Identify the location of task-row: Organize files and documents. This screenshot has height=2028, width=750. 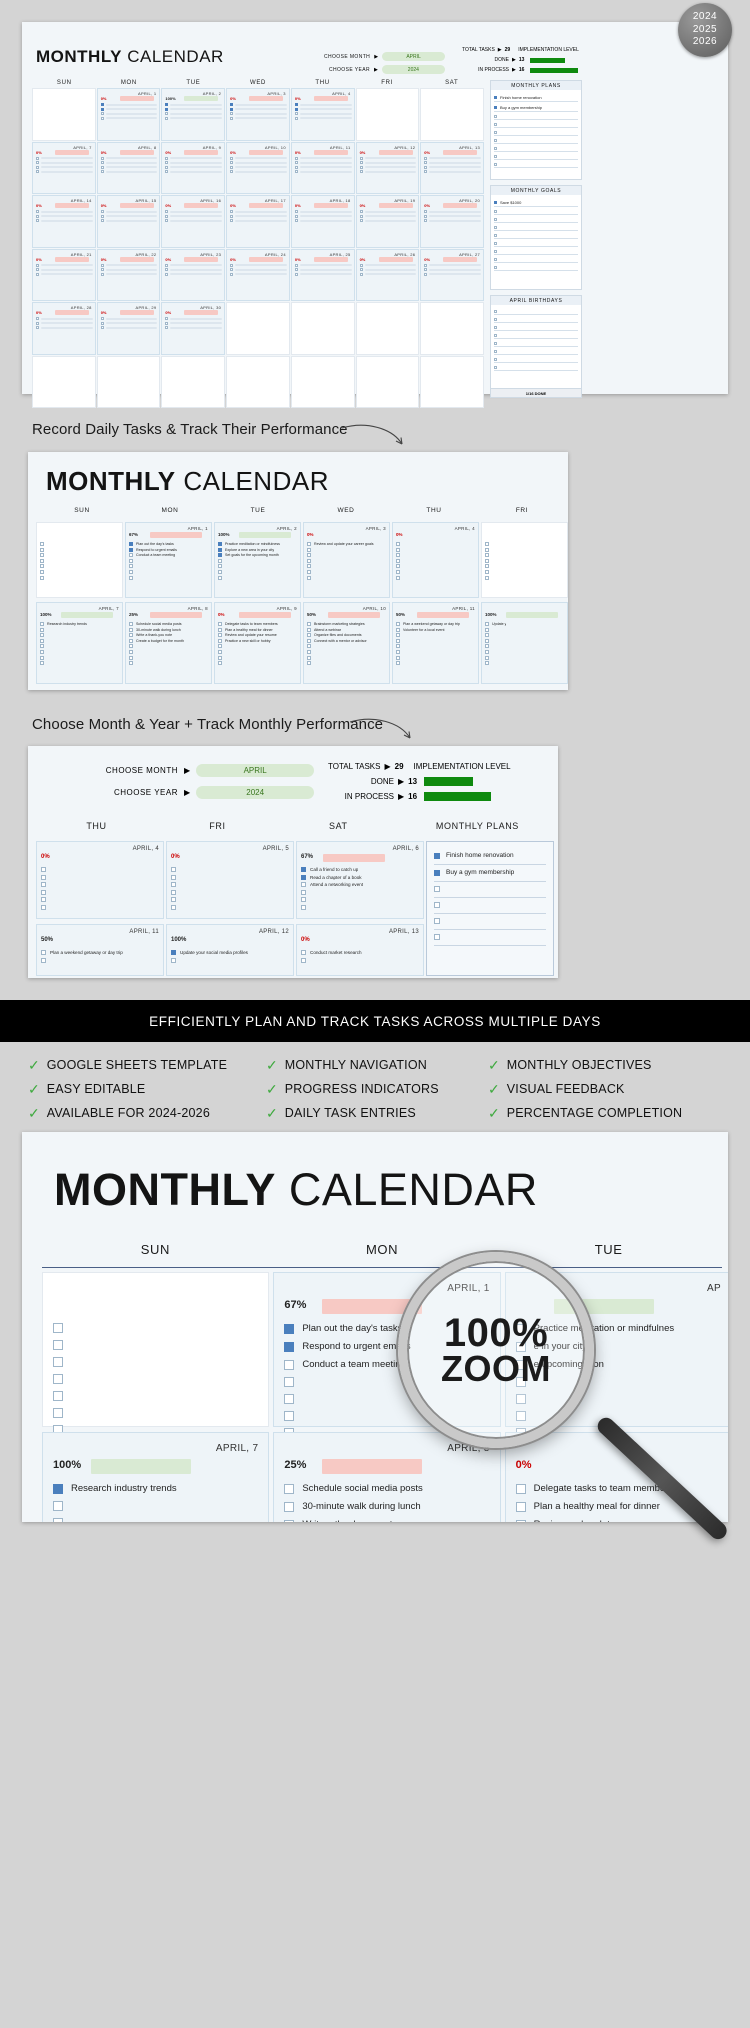
(346, 635).